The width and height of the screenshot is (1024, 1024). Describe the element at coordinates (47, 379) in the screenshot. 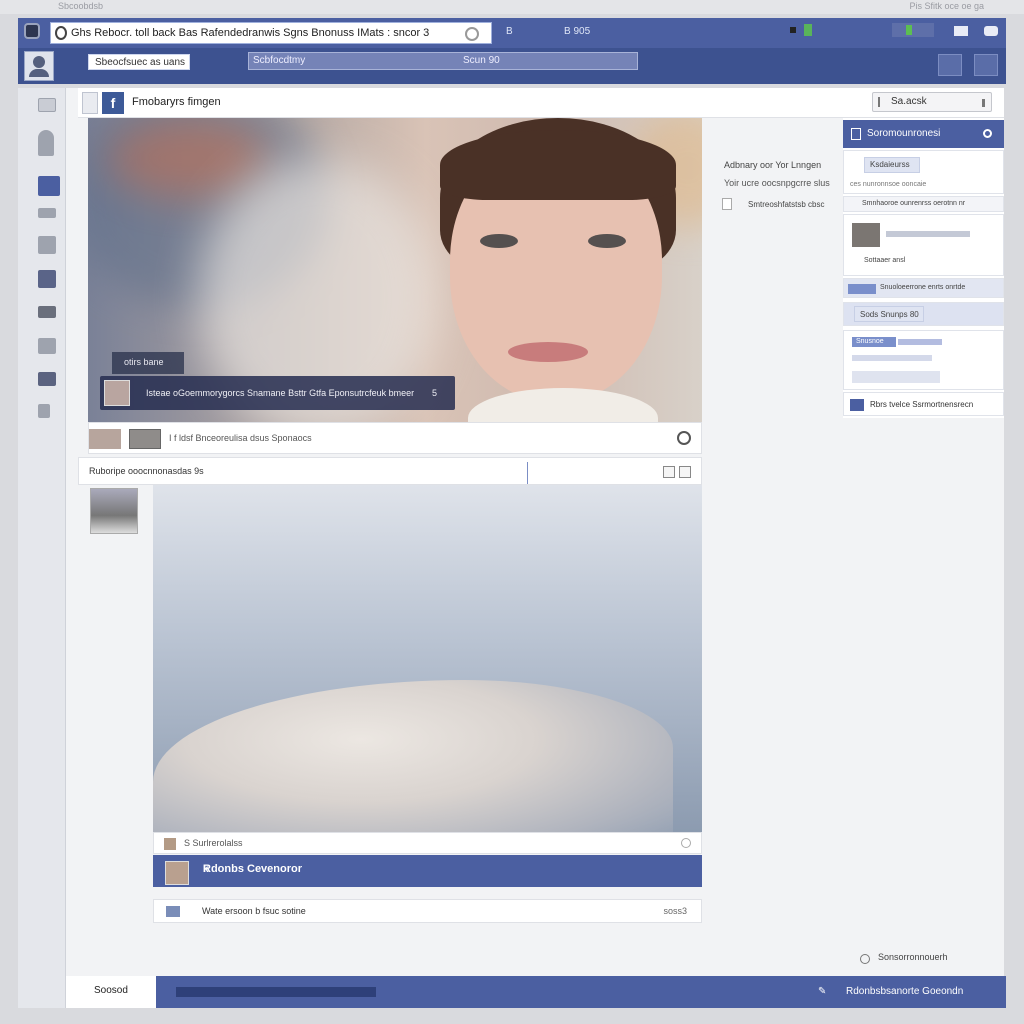

I see `rail-friends-icon` at that location.